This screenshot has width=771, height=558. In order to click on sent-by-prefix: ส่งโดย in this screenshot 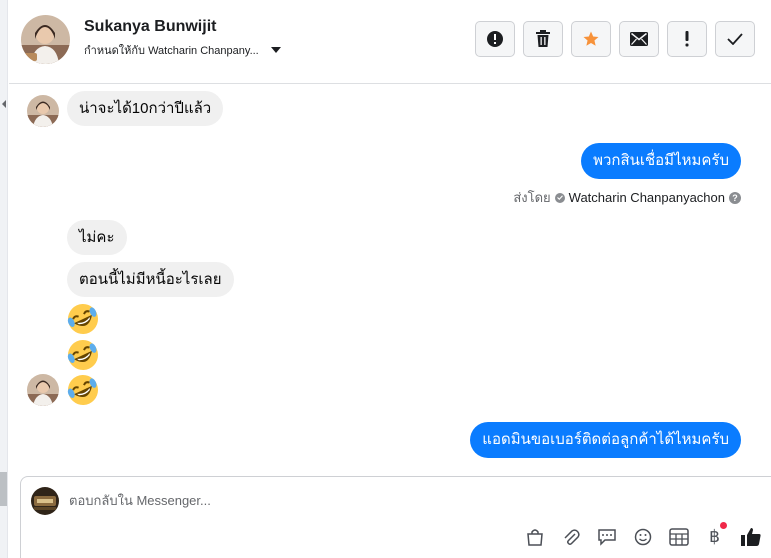, I will do `click(532, 197)`.